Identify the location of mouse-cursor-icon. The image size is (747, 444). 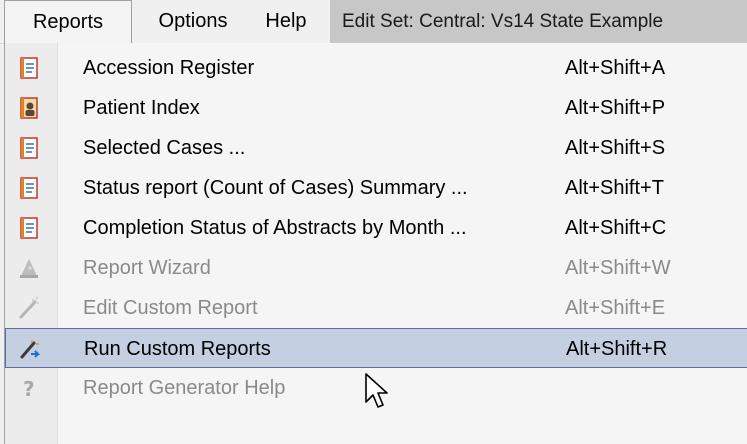
(379, 392).